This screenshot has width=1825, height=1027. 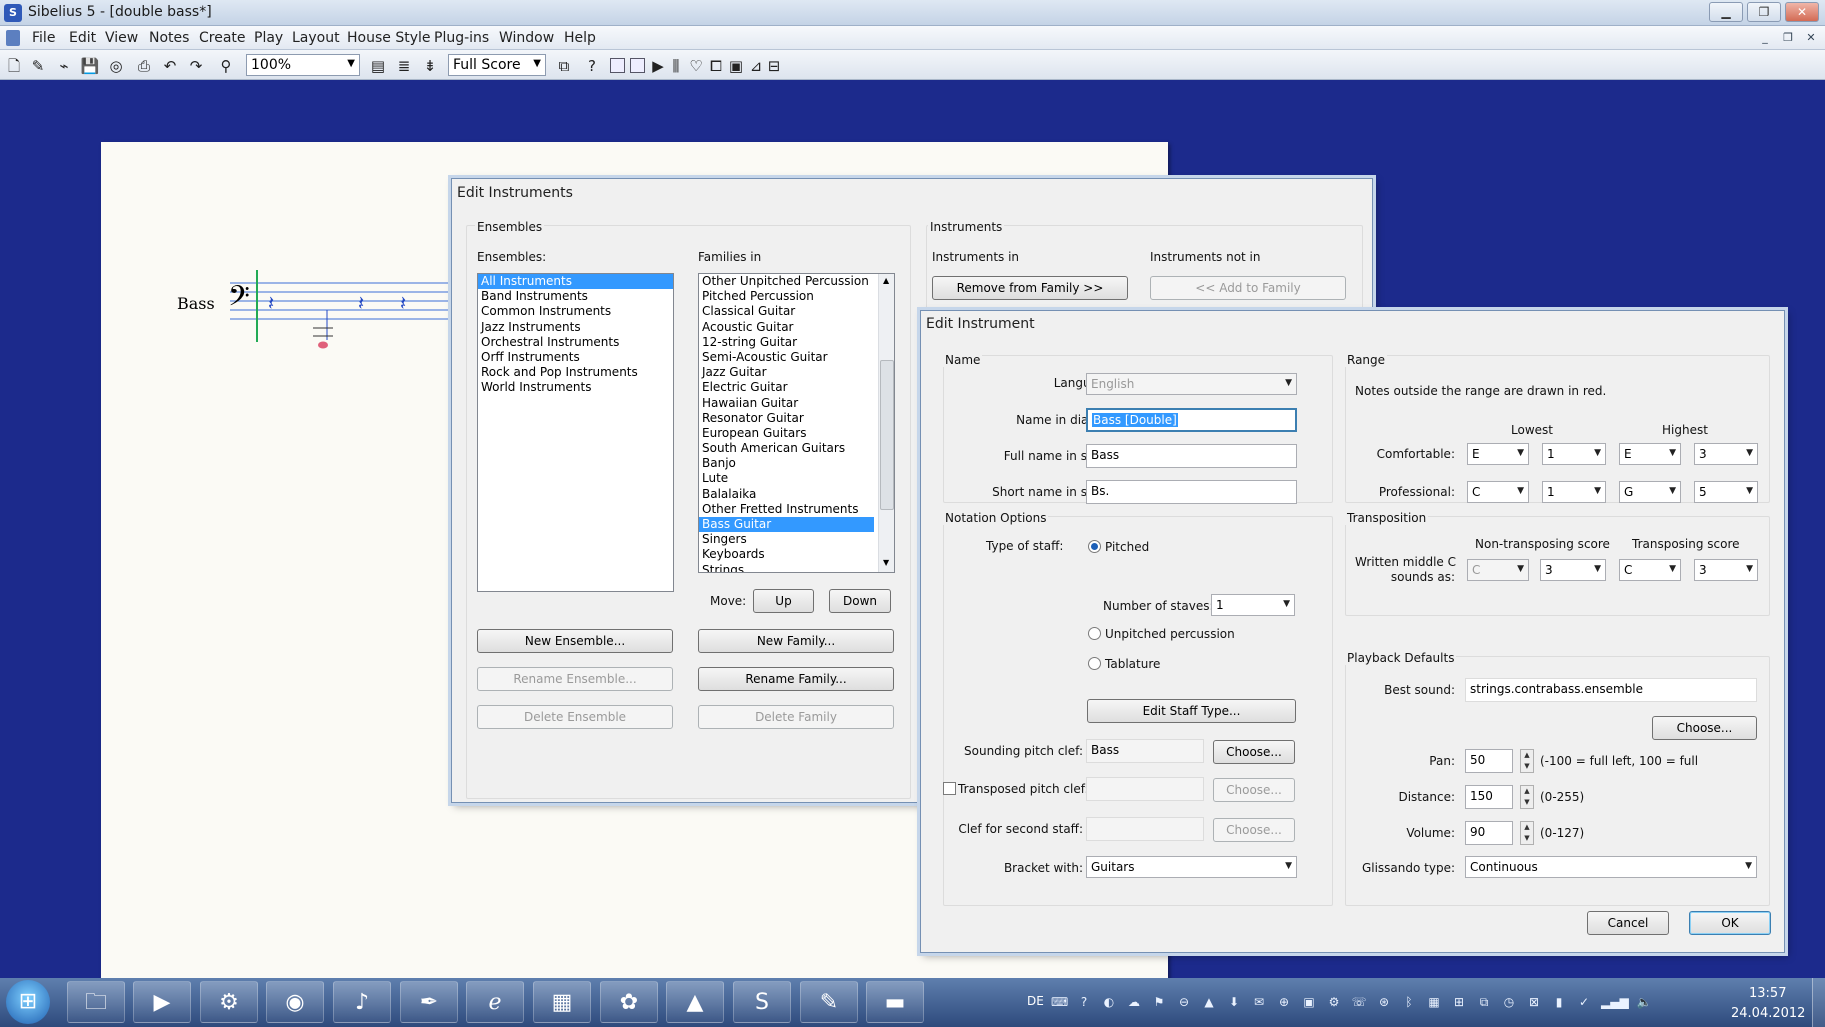 I want to click on zoom-combo: 100% ▼, so click(x=303, y=65).